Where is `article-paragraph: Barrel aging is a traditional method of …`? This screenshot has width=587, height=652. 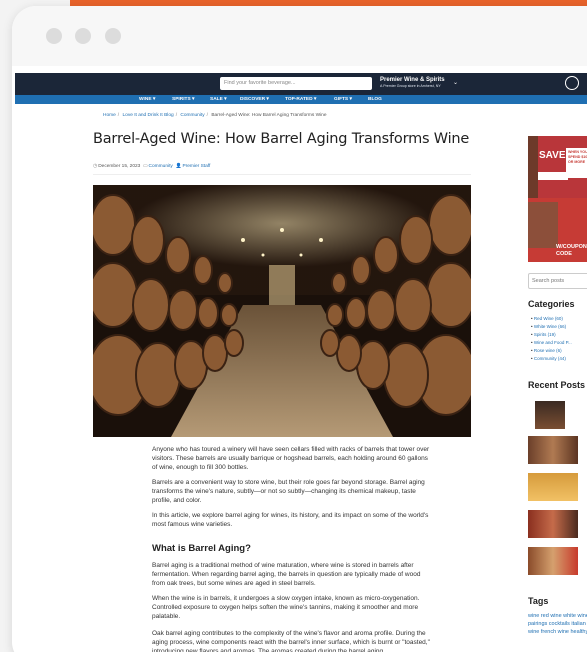
article-paragraph: Barrel aging is a traditional method of … is located at coordinates (286, 575).